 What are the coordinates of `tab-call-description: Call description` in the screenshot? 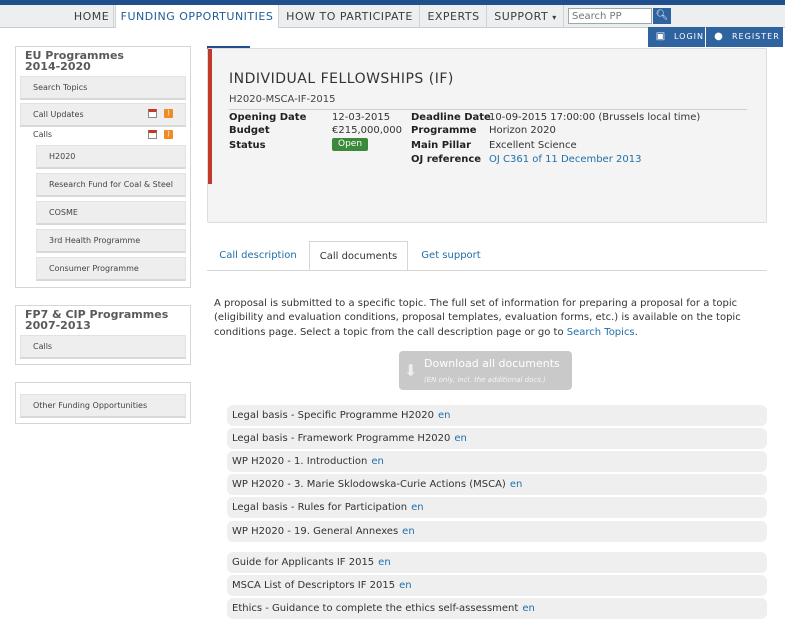 It's located at (258, 256).